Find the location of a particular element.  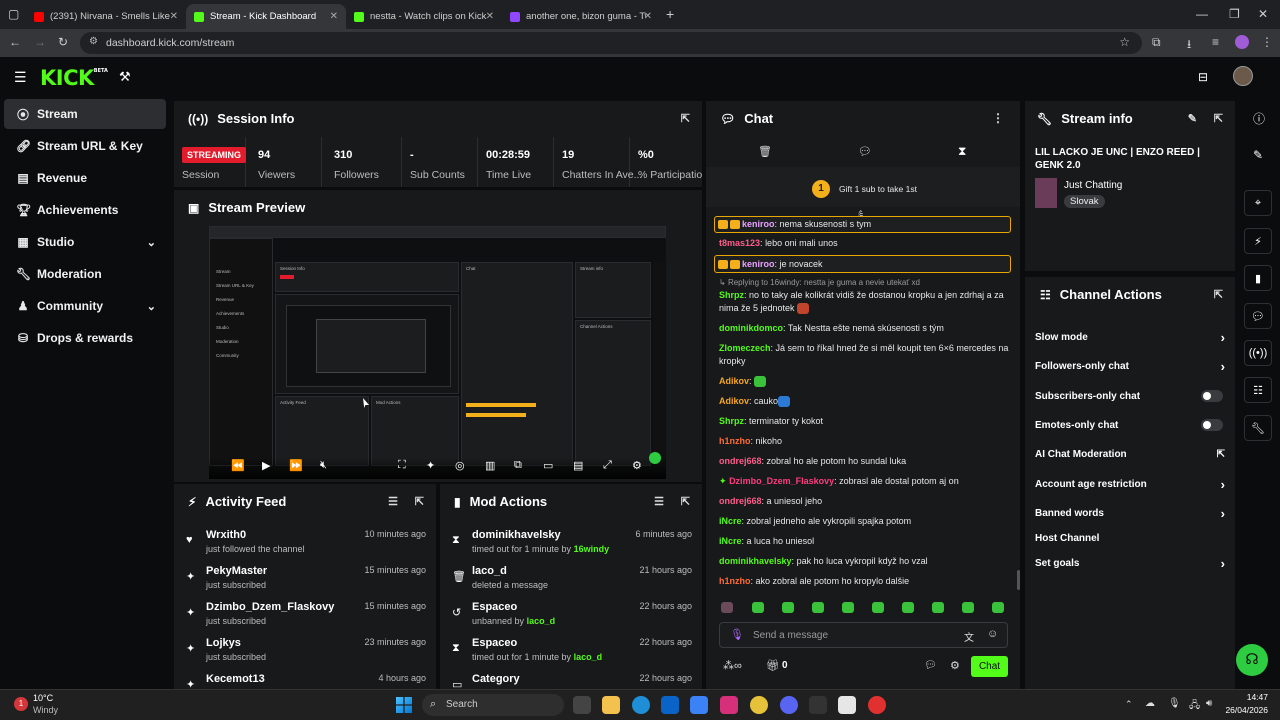

play-icon: ▶ is located at coordinates (266, 465).